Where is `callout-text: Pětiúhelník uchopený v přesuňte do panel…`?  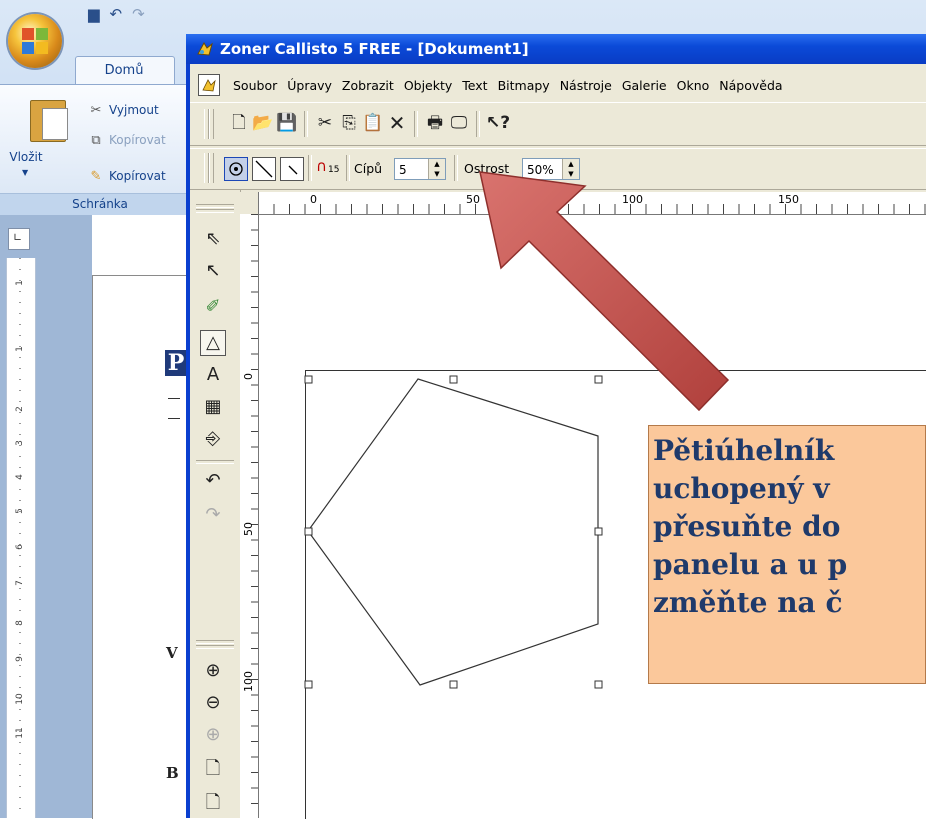 callout-text: Pětiúhelník uchopený v přesuňte do panel… is located at coordinates (750, 526).